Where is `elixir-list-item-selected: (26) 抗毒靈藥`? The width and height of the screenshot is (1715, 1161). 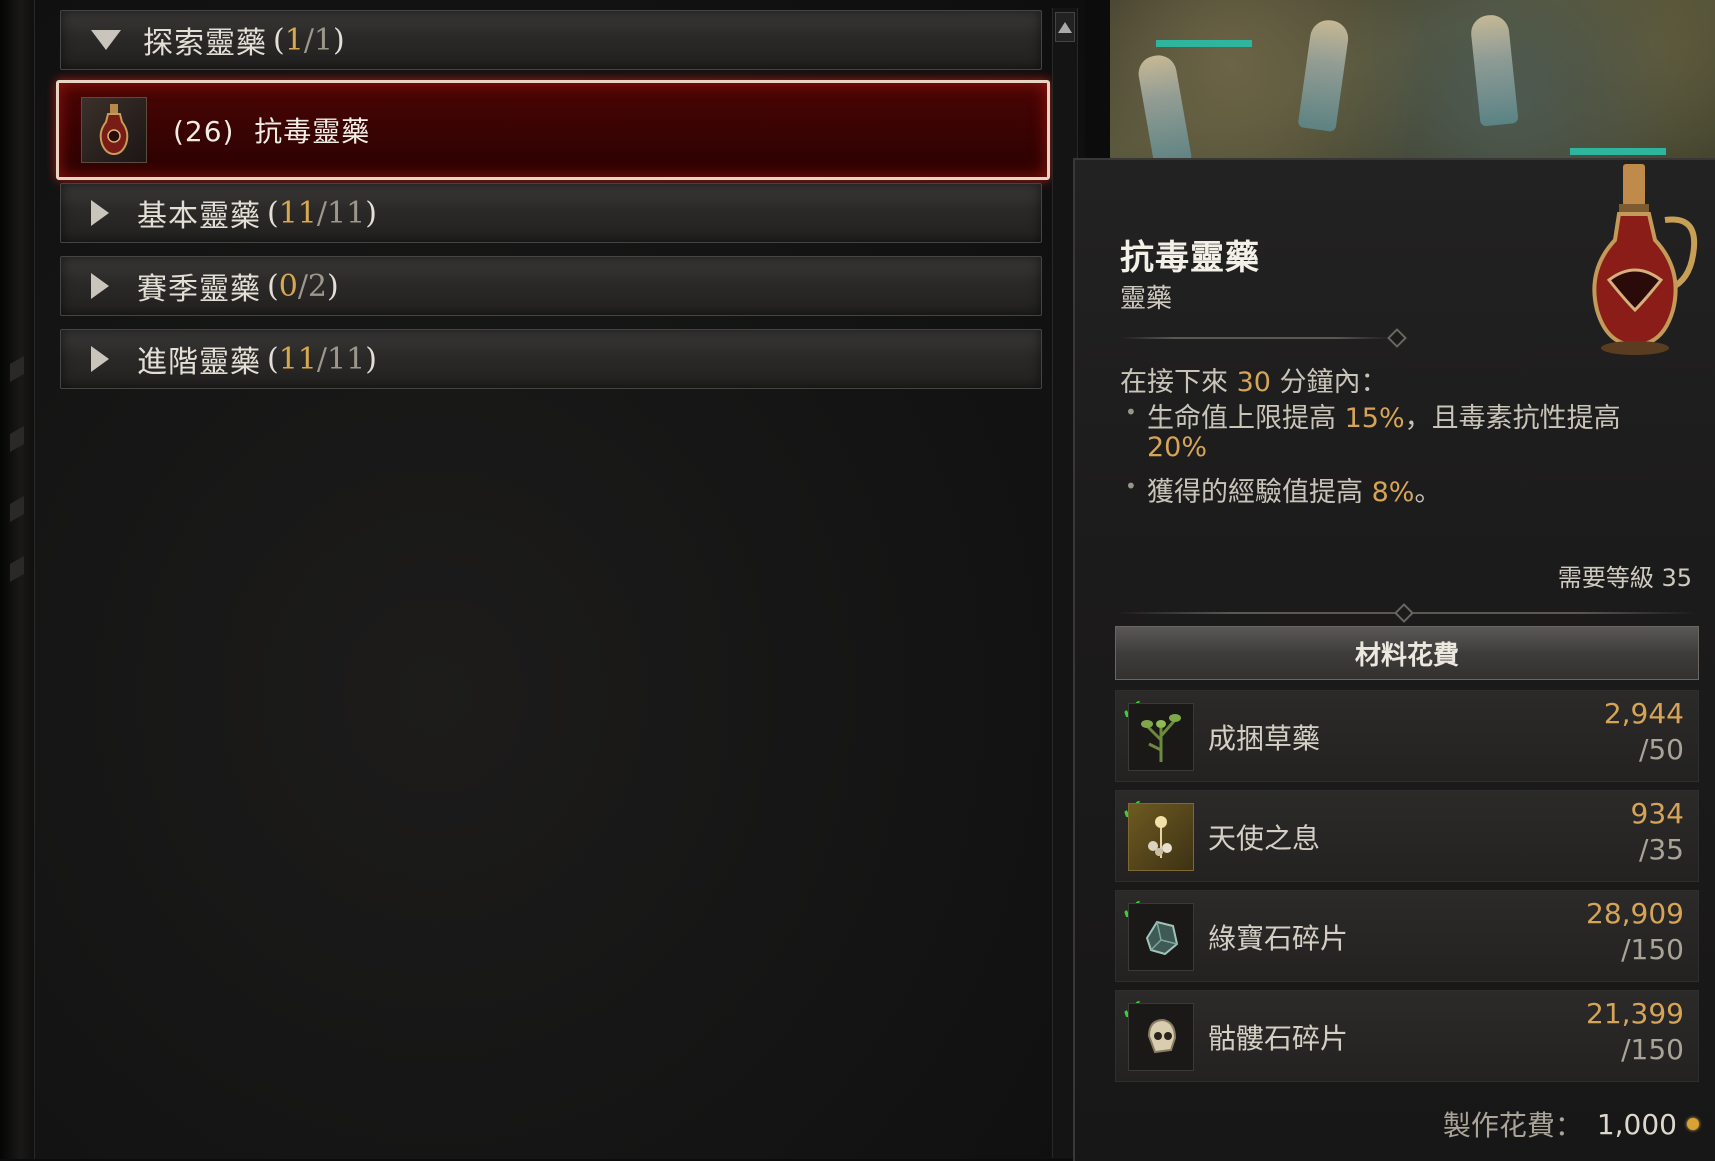 elixir-list-item-selected: (26) 抗毒靈藥 is located at coordinates (553, 130).